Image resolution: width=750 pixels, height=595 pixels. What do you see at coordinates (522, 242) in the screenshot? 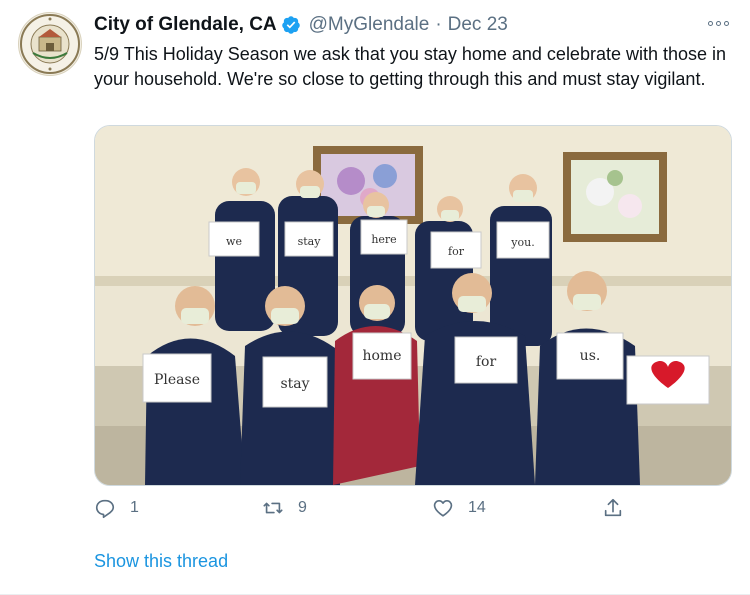
I see `sign-text: you.` at bounding box center [522, 242].